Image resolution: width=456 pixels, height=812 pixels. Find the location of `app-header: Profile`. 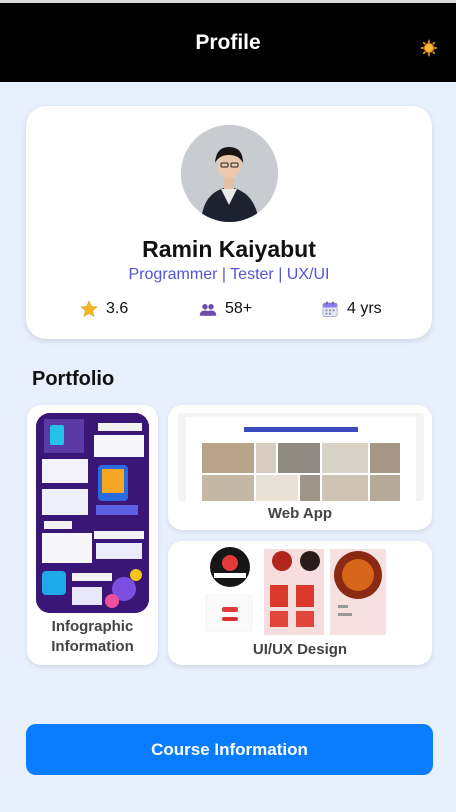

app-header: Profile is located at coordinates (228, 41).